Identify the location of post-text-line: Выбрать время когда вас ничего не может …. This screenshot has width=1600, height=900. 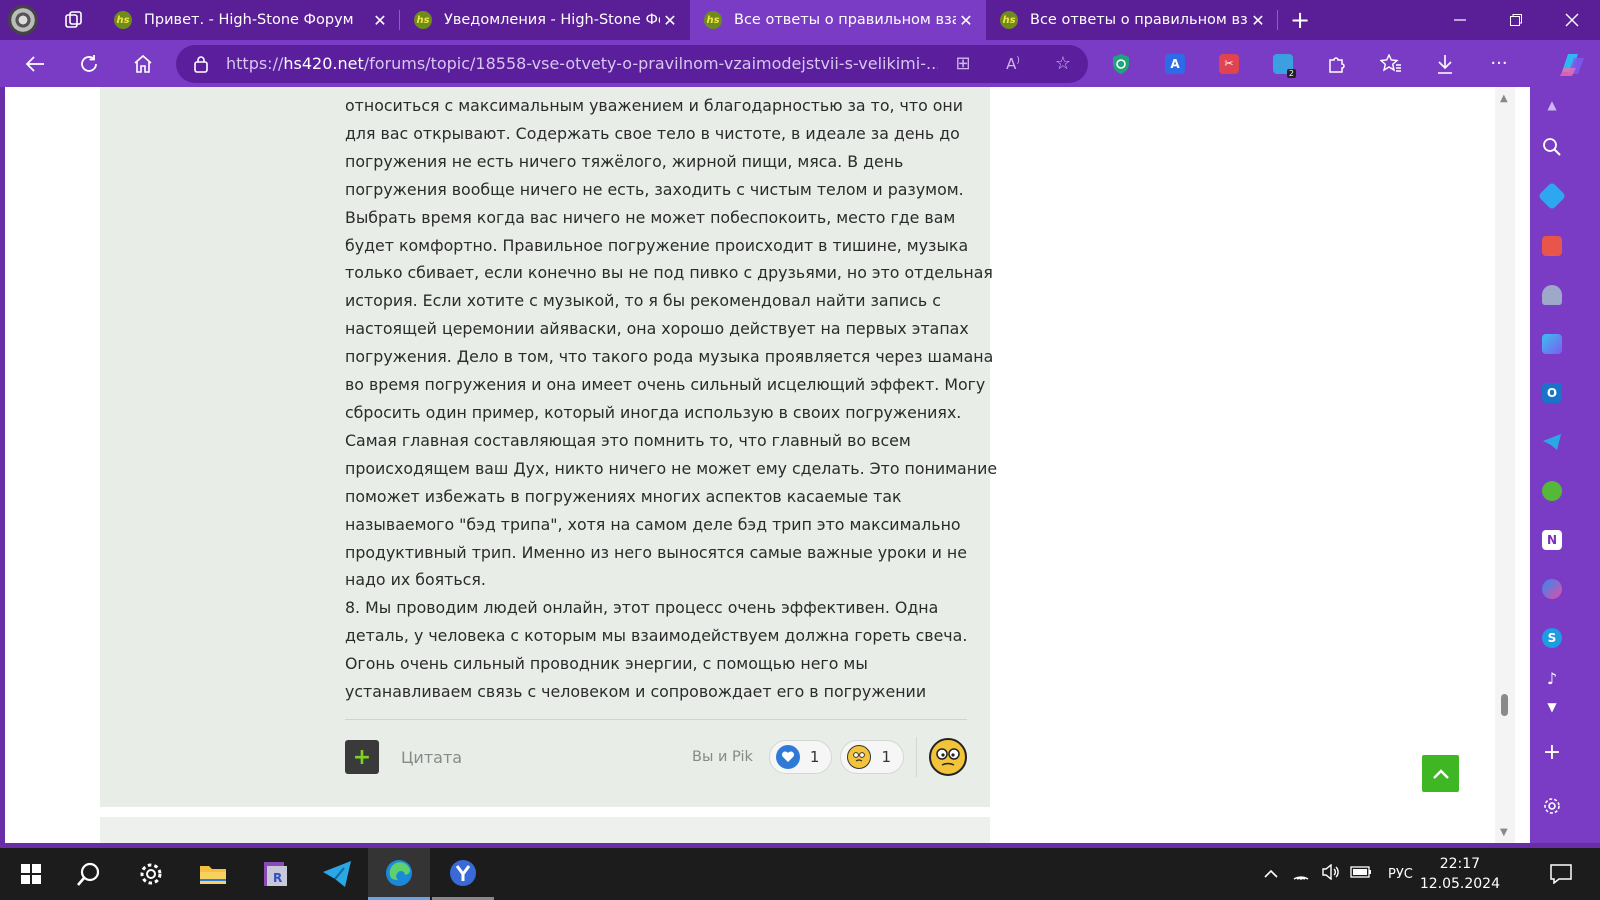
(650, 217).